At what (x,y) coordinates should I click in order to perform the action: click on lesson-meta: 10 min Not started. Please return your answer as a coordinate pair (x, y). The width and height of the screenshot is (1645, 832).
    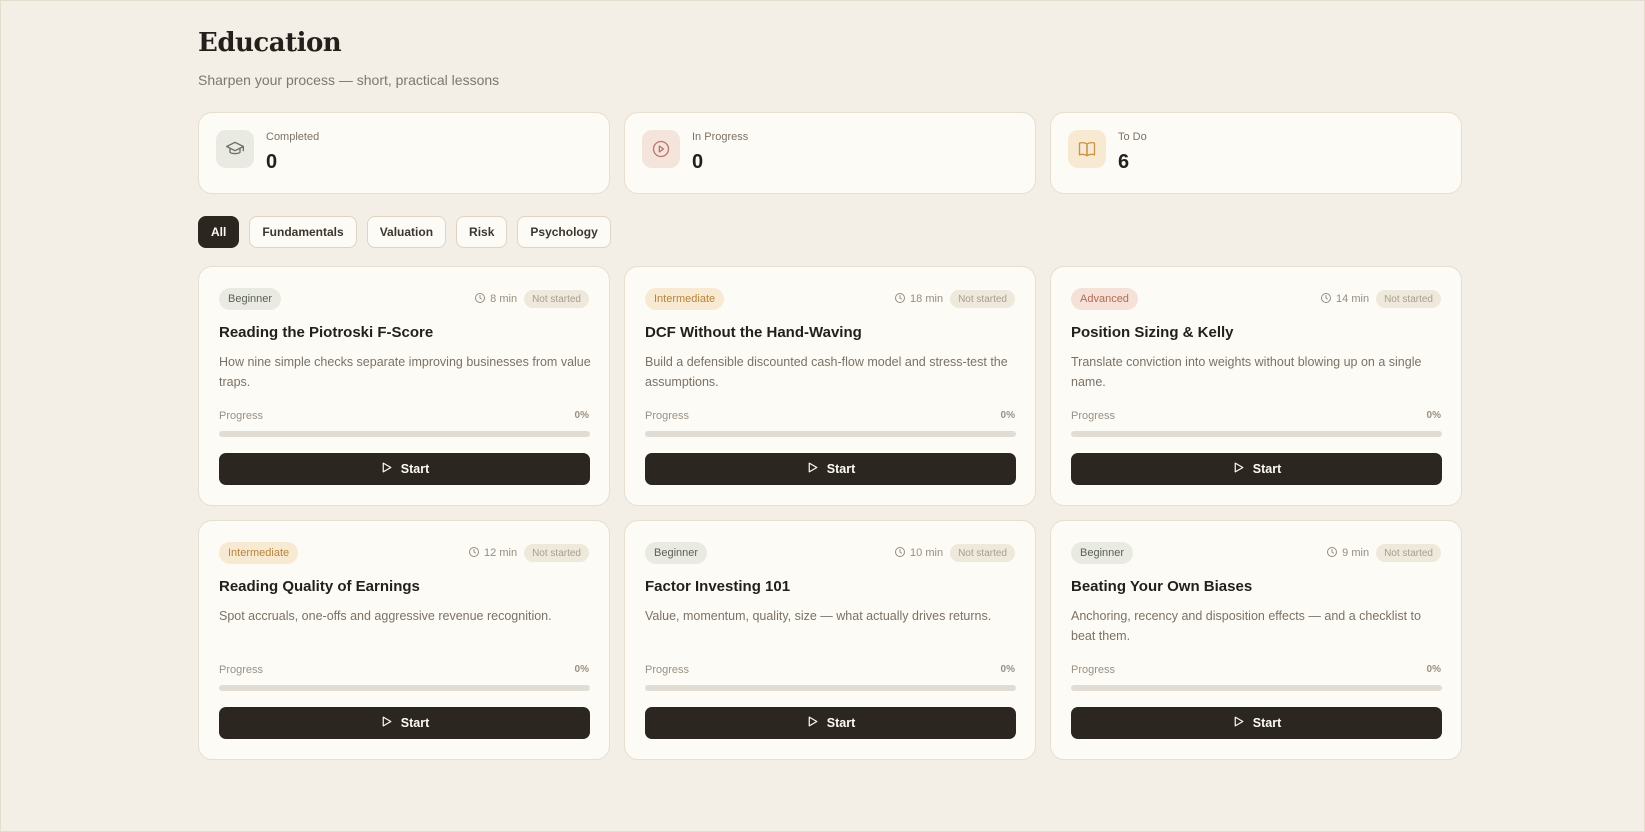
    Looking at the image, I should click on (954, 553).